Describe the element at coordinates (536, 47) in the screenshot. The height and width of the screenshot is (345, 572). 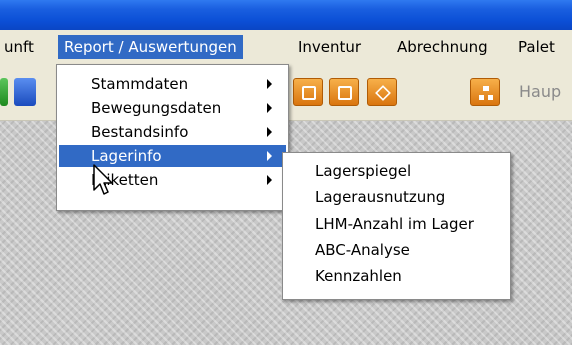
I see `menu-item-palet: Palet` at that location.